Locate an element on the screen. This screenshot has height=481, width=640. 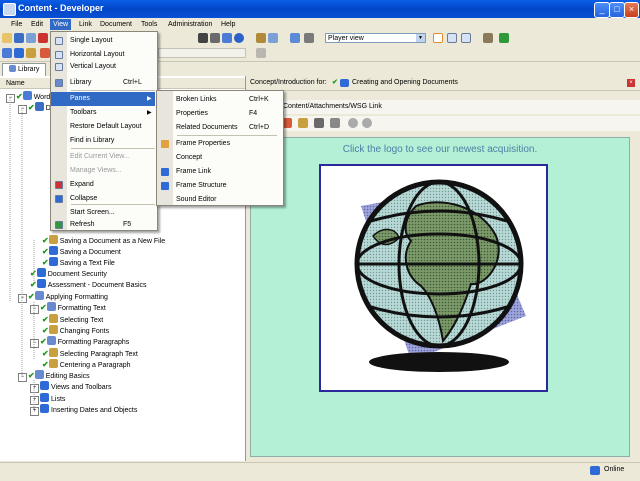
maximize-button: □ is located at coordinates (617, 10).